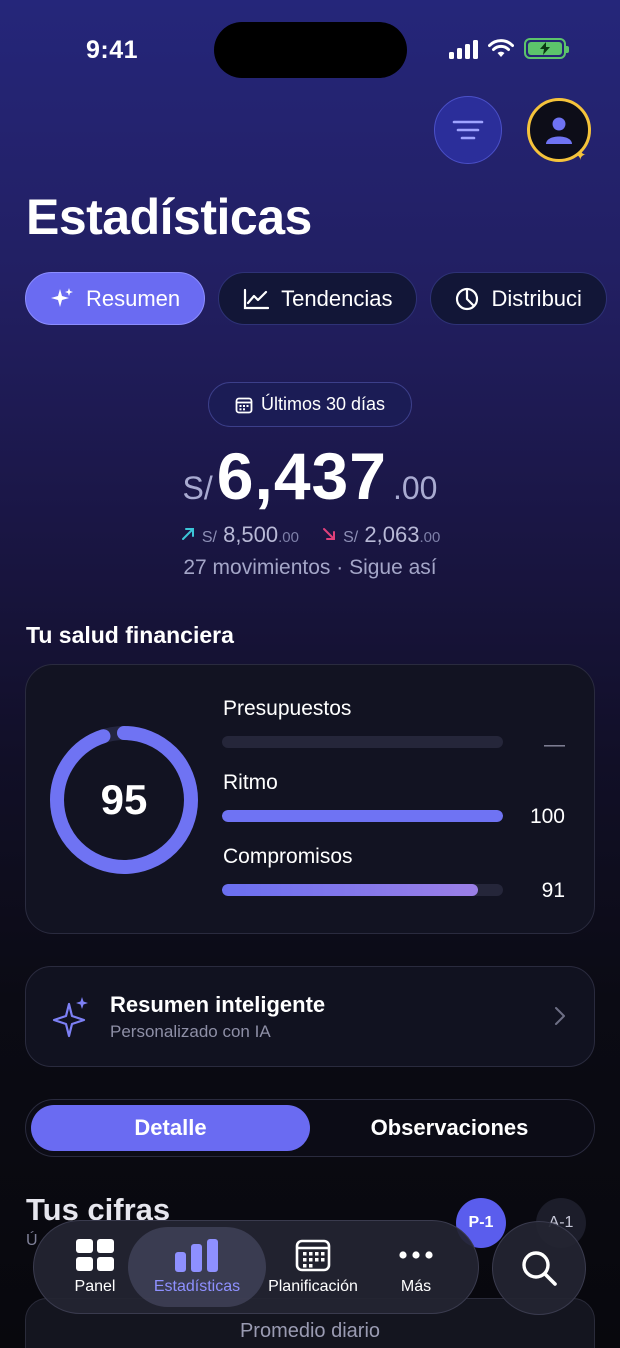 Image resolution: width=620 pixels, height=1348 pixels. I want to click on income-expense-row: S/ 8,500.00 S/ 2,063.00, so click(310, 535).